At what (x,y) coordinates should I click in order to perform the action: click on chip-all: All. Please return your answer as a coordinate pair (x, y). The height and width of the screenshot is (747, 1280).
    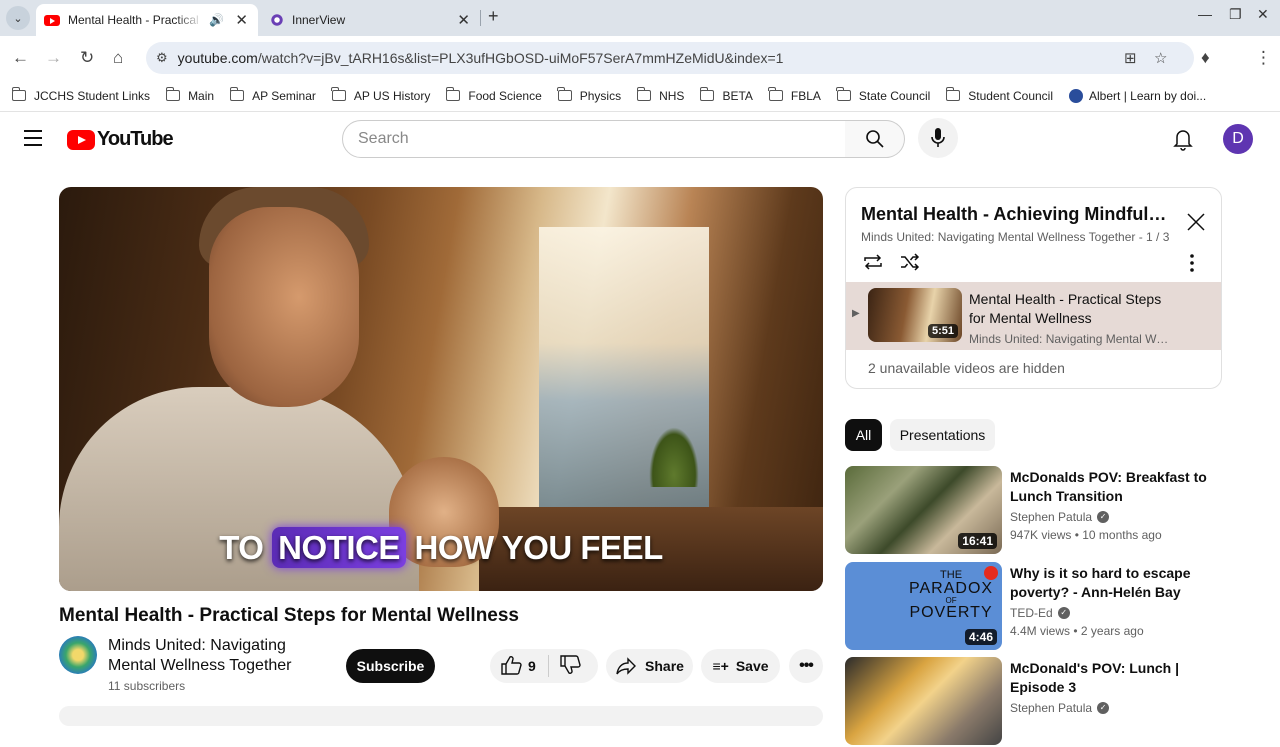
    Looking at the image, I should click on (863, 435).